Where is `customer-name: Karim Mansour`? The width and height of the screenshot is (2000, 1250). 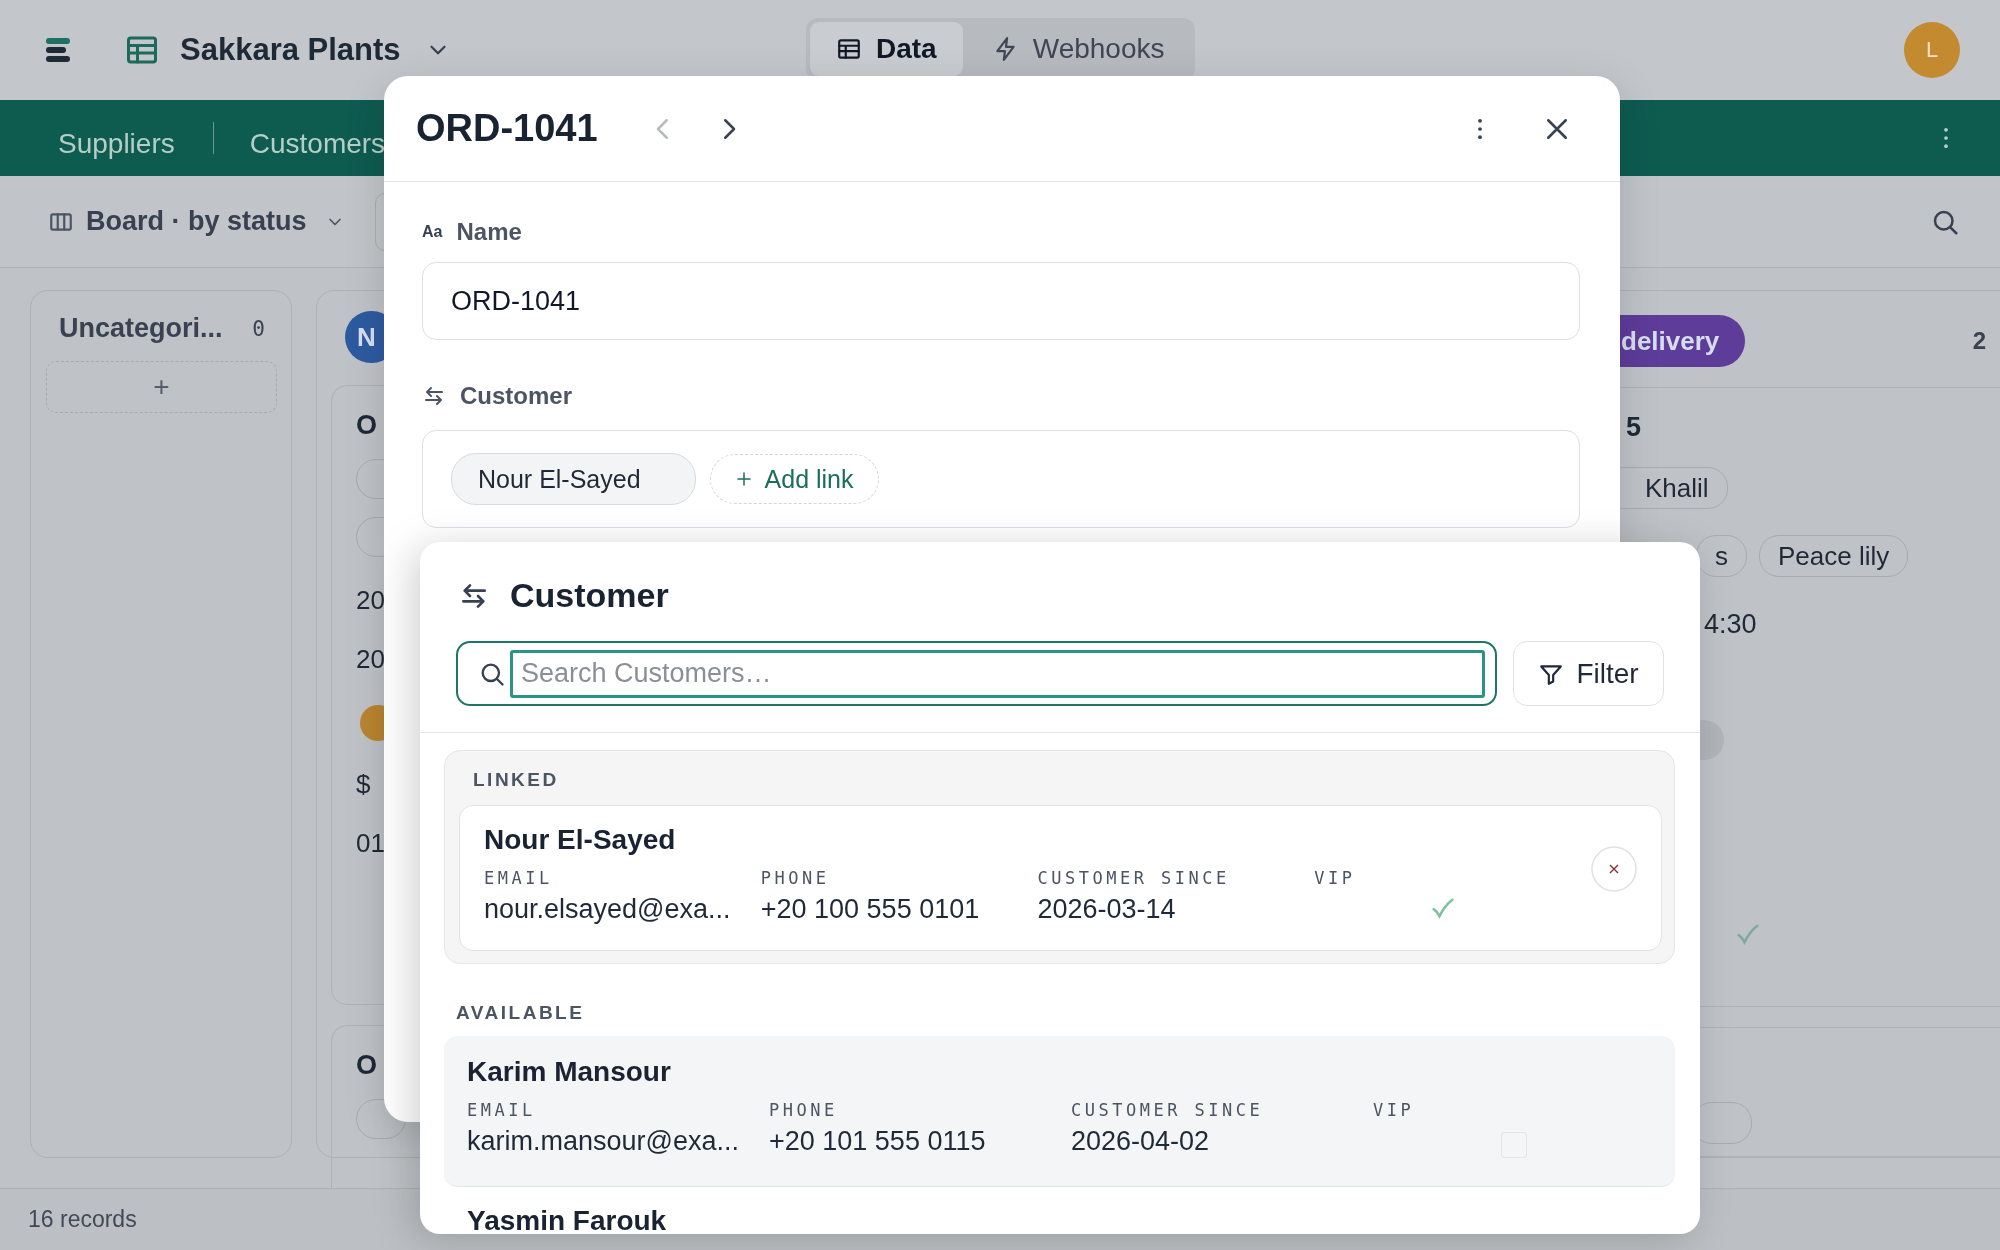
customer-name: Karim Mansour is located at coordinates (569, 1072).